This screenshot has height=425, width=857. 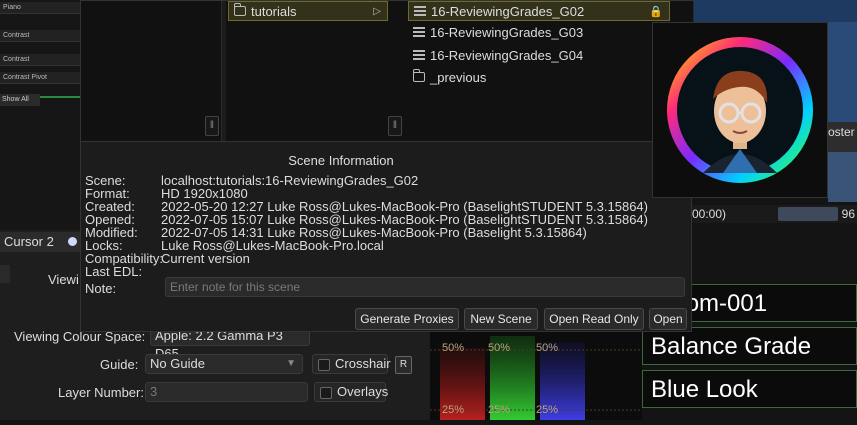 I want to click on show-all-dropdown: Show All, so click(x=20, y=100).